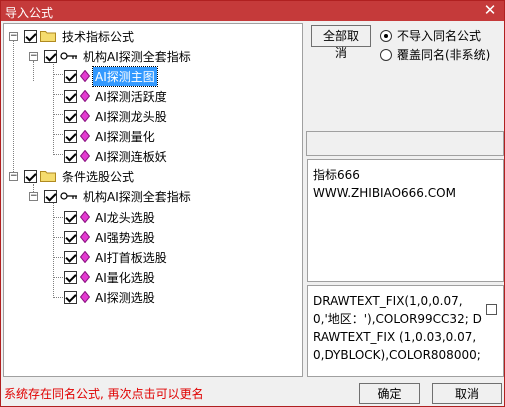  What do you see at coordinates (131, 156) in the screenshot?
I see `tree-item-label: AI探测连板妖` at bounding box center [131, 156].